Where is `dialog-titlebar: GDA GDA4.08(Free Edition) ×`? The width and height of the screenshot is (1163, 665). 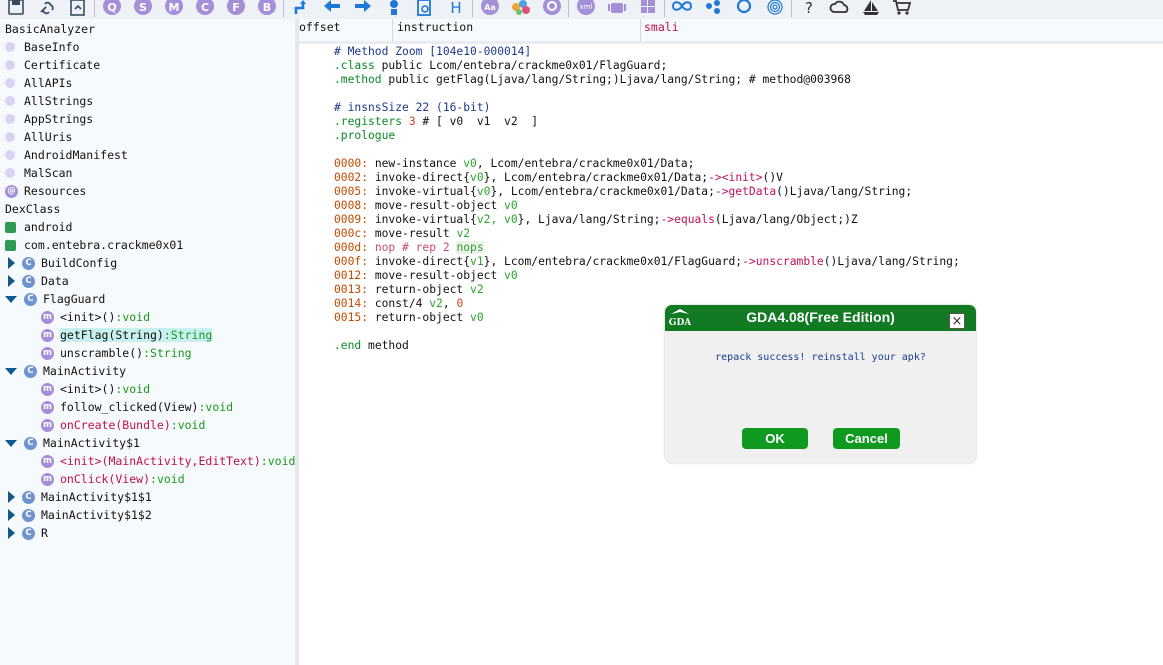
dialog-titlebar: GDA GDA4.08(Free Edition) × is located at coordinates (820, 318).